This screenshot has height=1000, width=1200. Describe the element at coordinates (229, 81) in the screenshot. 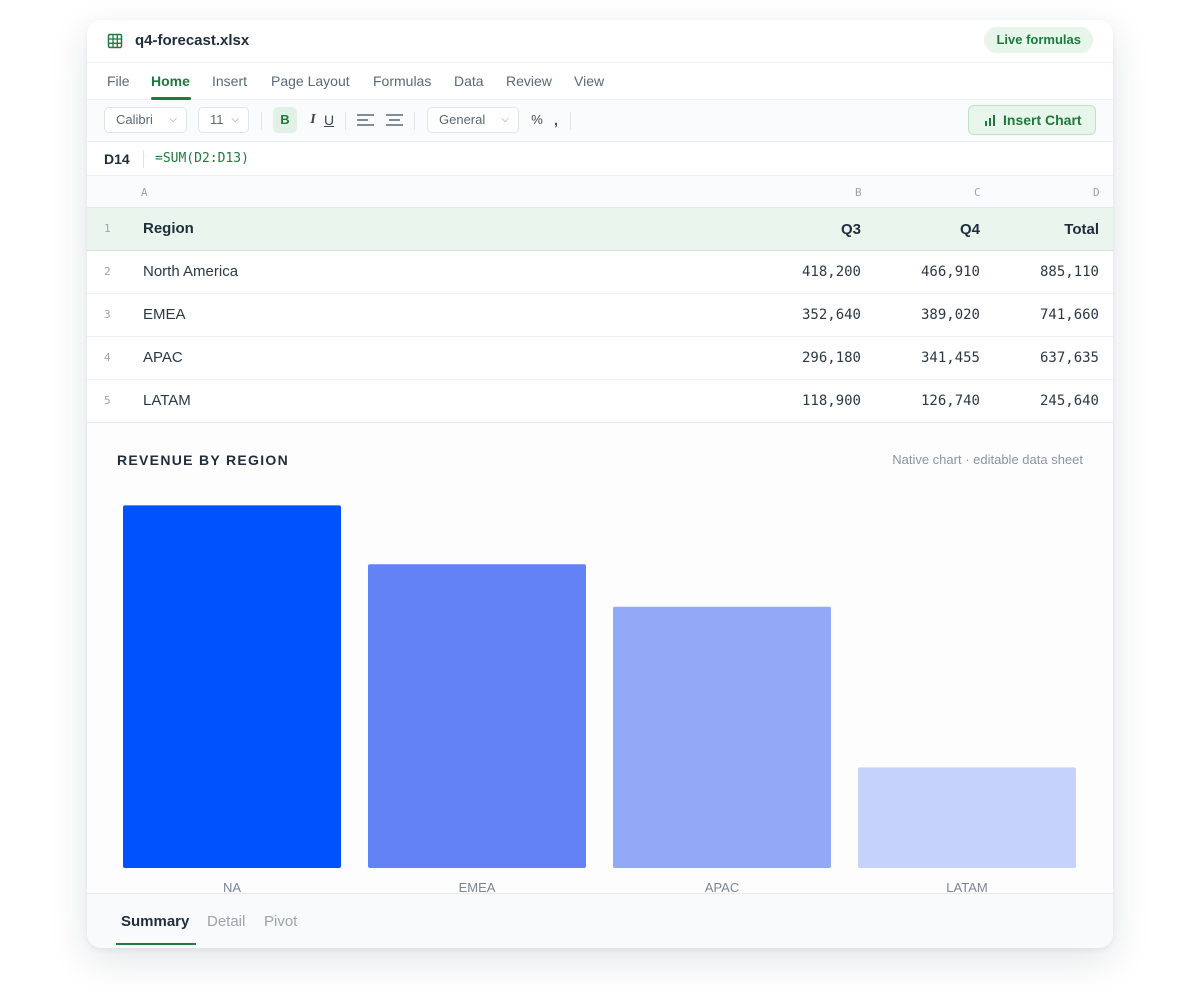

I see `menu-insert: Insert` at that location.